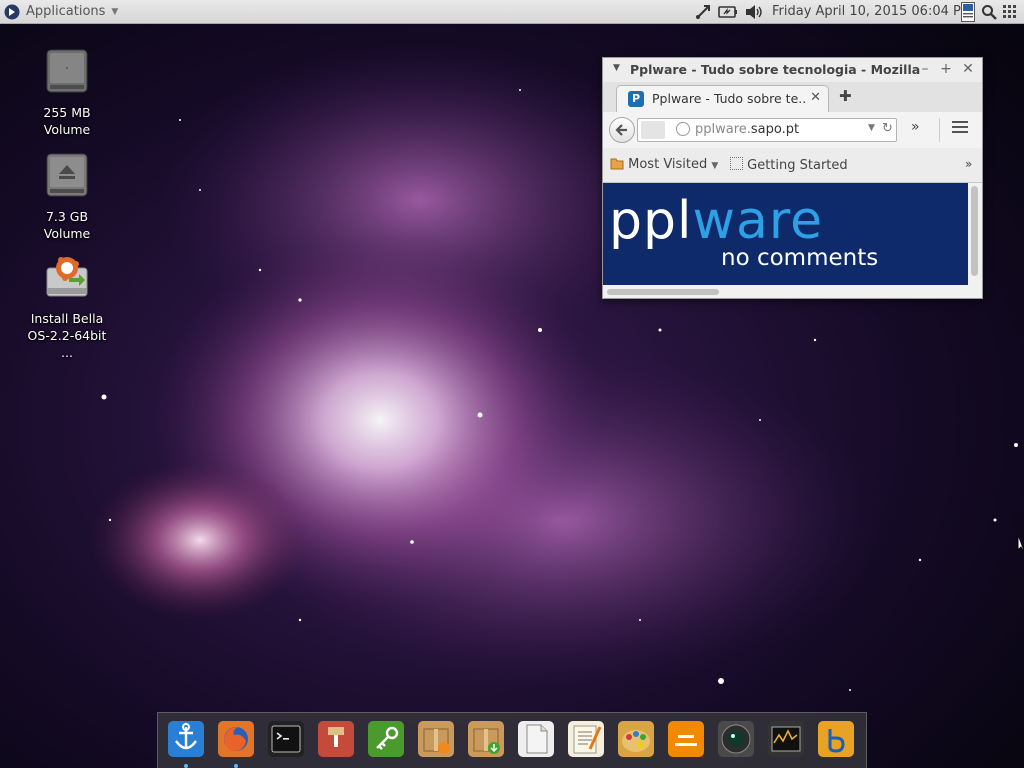 The height and width of the screenshot is (768, 1024). What do you see at coordinates (939, 130) in the screenshot?
I see `toolbar-separator` at bounding box center [939, 130].